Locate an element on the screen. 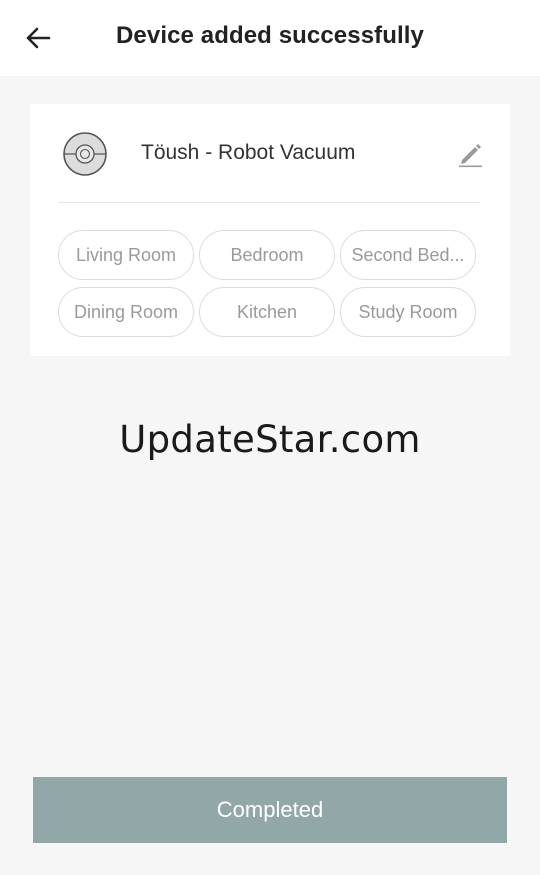 This screenshot has height=875, width=540. edit-name-button is located at coordinates (470, 154).